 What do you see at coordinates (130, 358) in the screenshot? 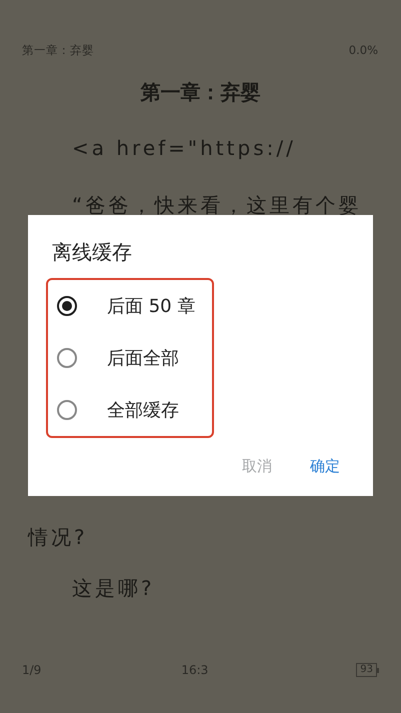
I see `radio-option: 后面全部` at bounding box center [130, 358].